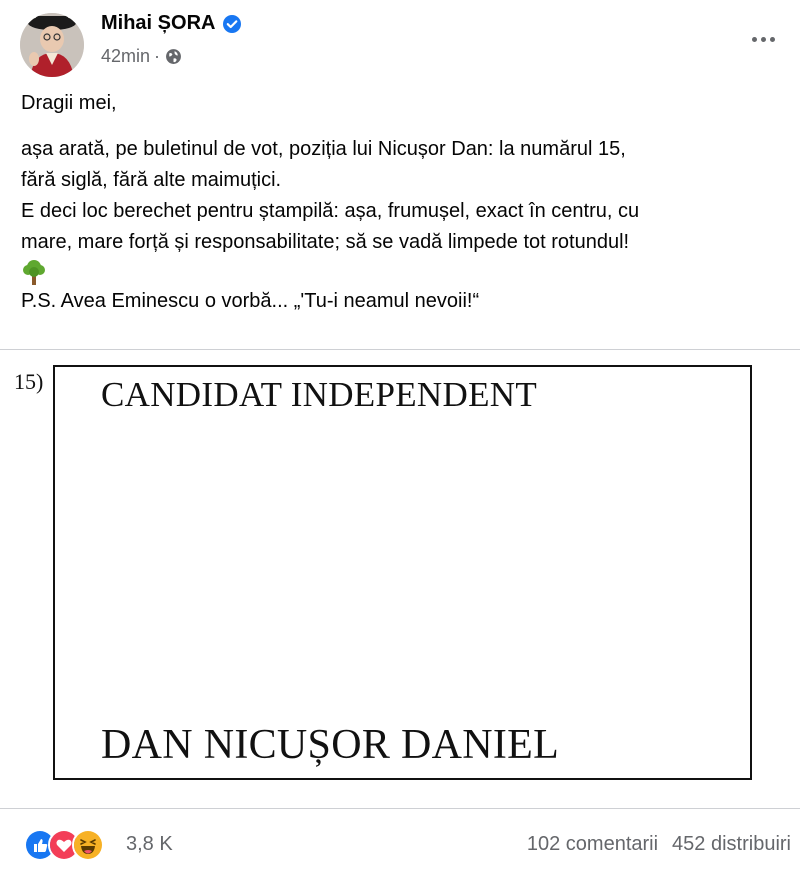  I want to click on haha-reaction-icon, so click(88, 845).